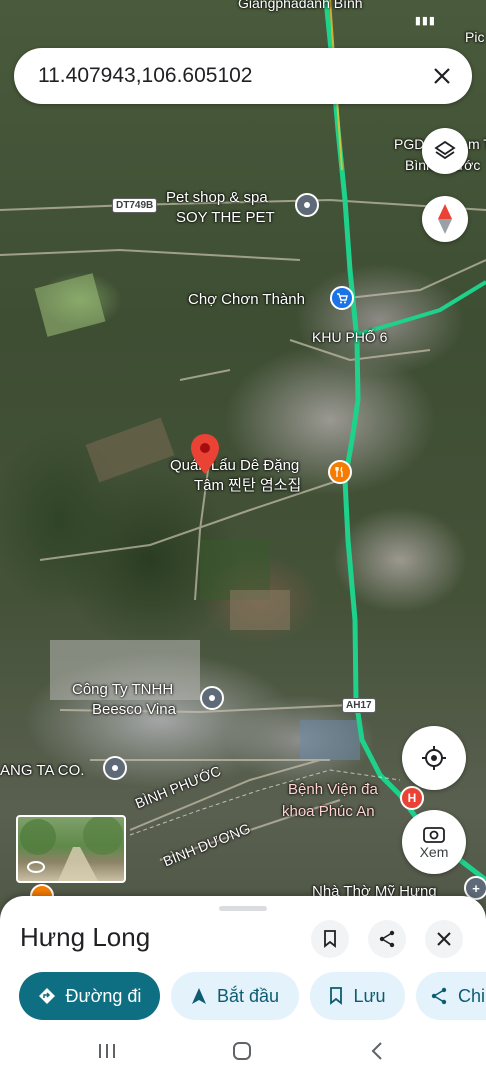  I want to click on map-label-cong-ty-2: Beesco Vina, so click(134, 709).